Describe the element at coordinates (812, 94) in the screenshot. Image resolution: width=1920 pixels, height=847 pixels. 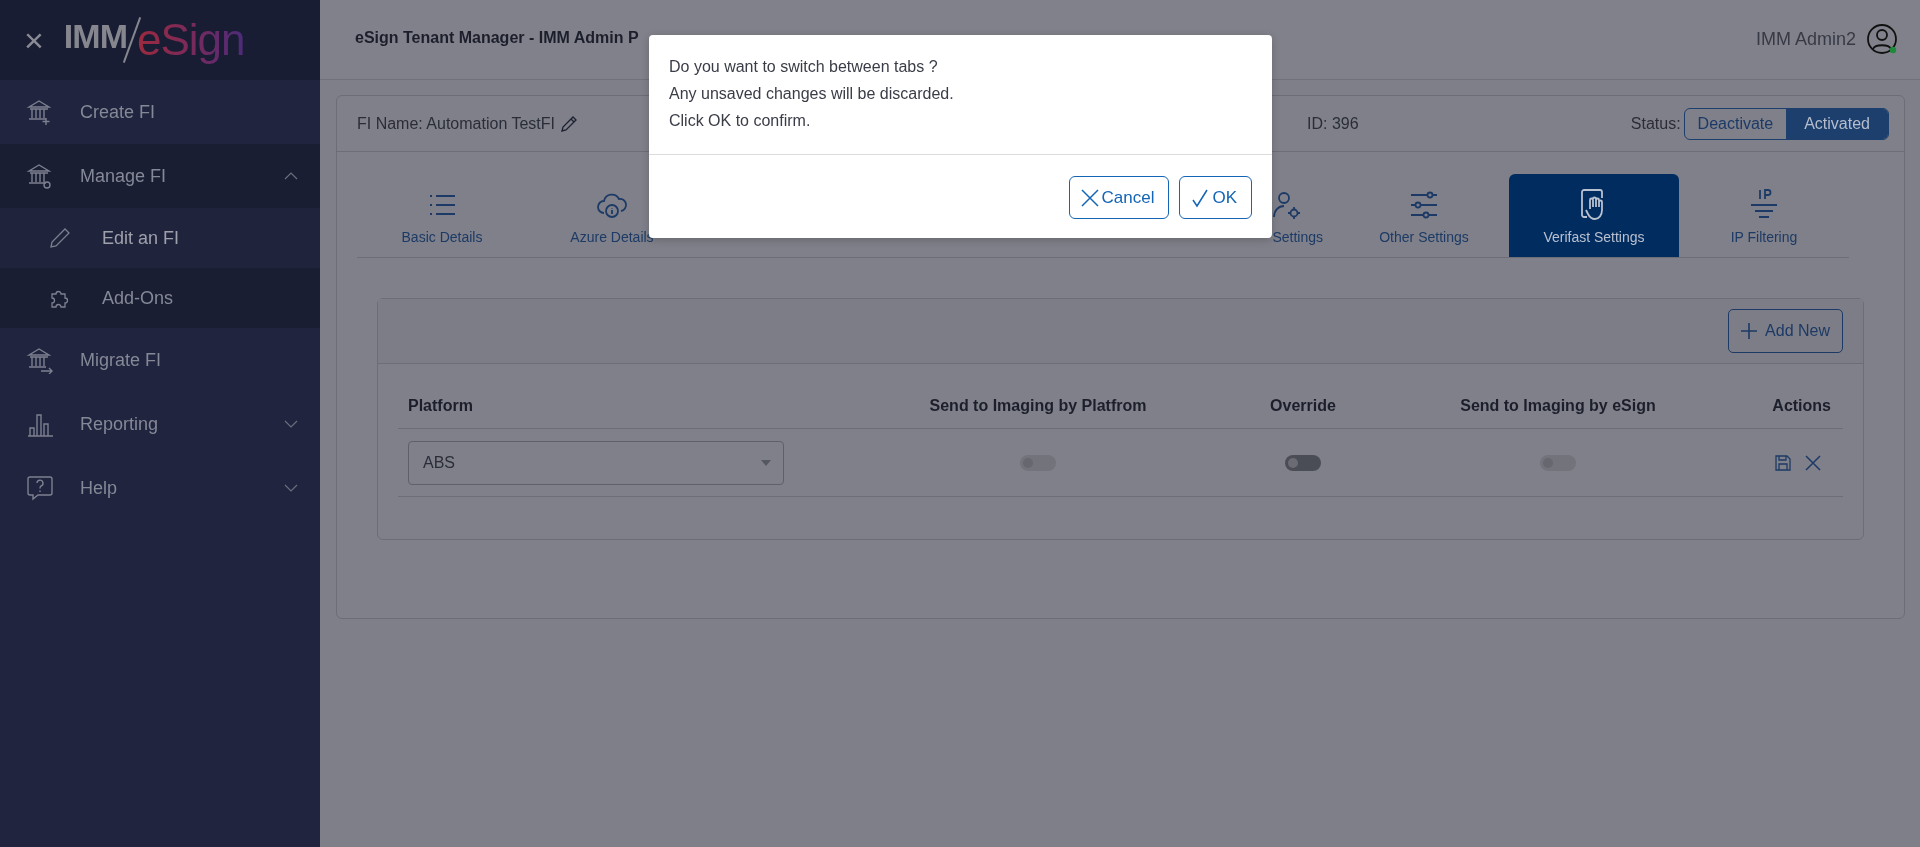
I see `dialog-message: Any unsaved changes will be discarded.` at that location.